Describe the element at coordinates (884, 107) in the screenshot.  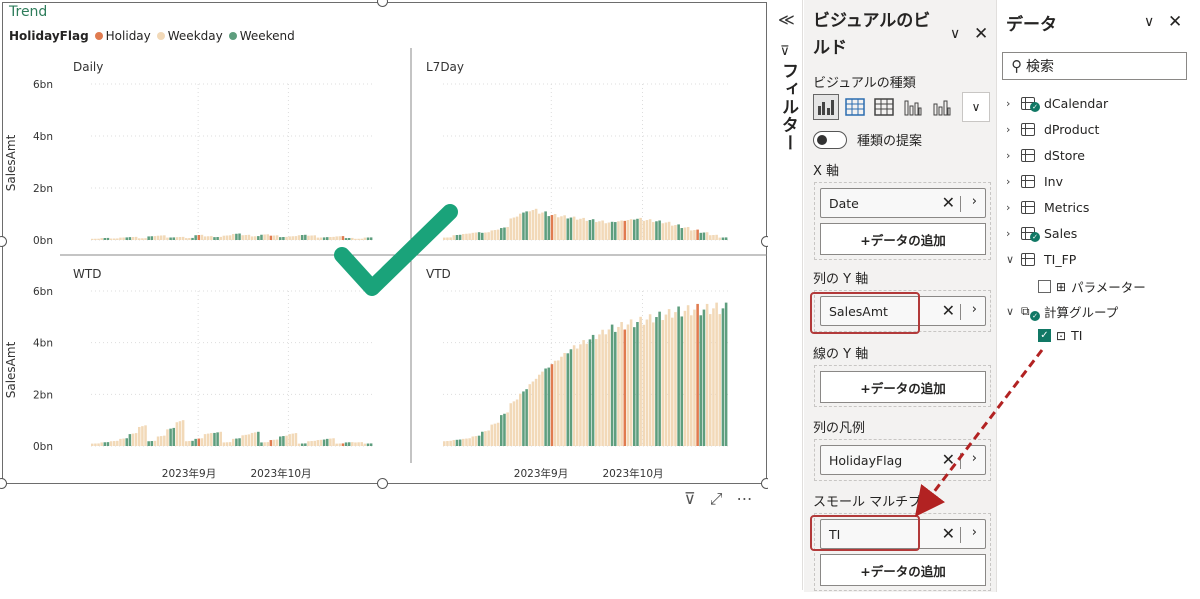
I see `table-visual-icon` at that location.